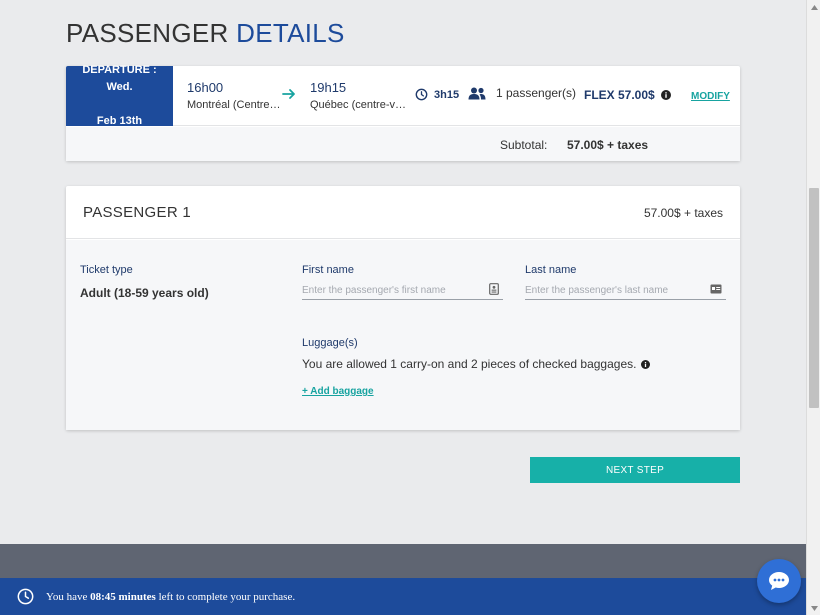 Image resolution: width=820 pixels, height=615 pixels. Describe the element at coordinates (403, 144) in the screenshot. I see `subtotal-row: Subtotal: 57.00$ + taxes` at that location.